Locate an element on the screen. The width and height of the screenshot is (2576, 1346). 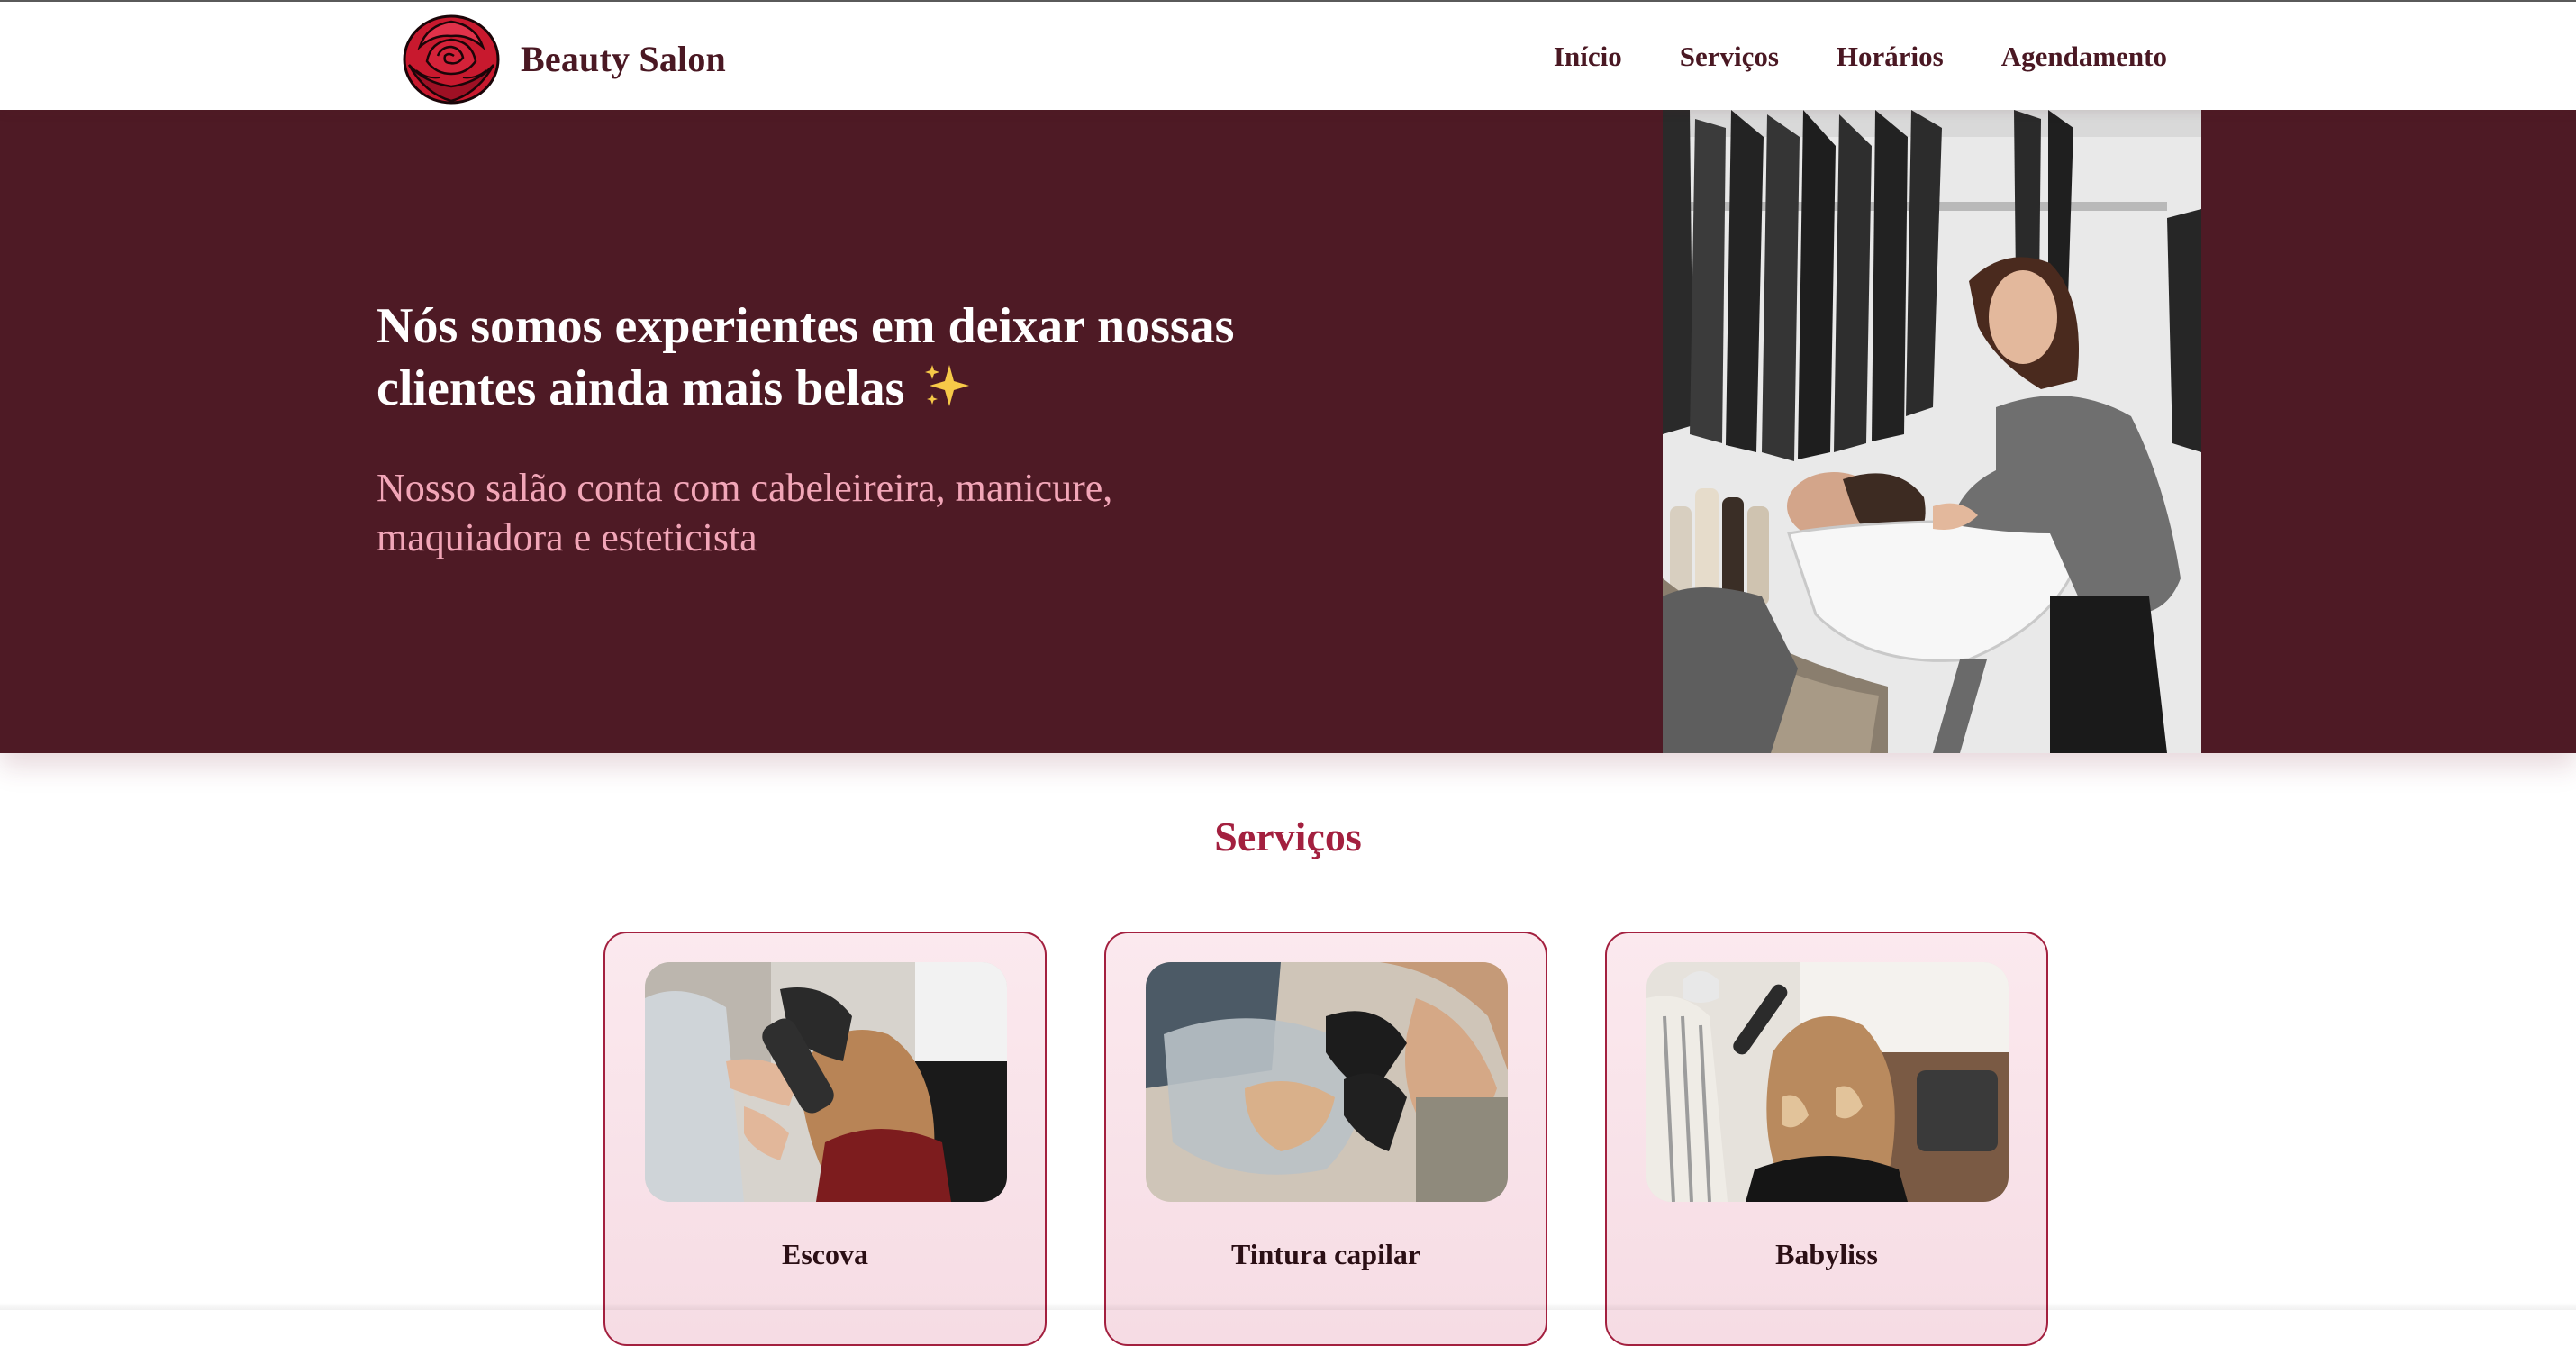
service-photo-babyliss is located at coordinates (1827, 1082).